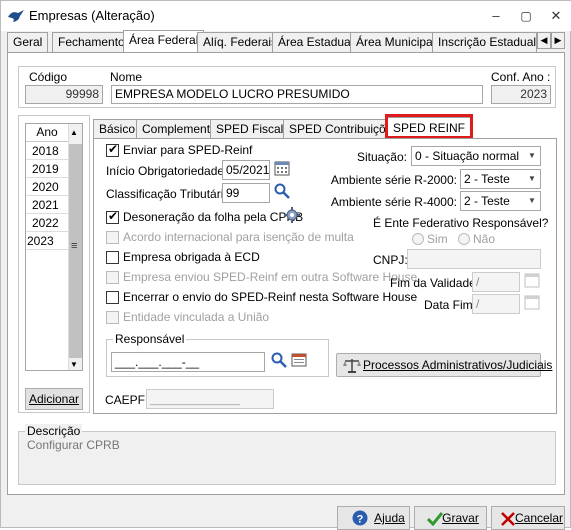  I want to click on year-item-2022: 2022, so click(47, 223).